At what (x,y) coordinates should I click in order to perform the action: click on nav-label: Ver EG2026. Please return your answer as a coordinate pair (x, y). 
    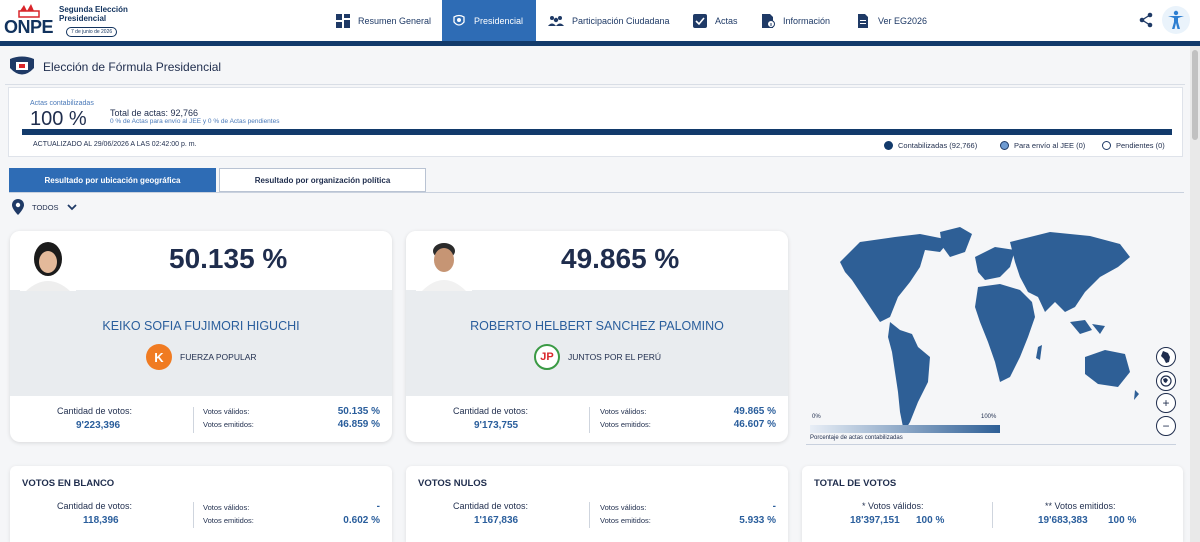
    Looking at the image, I should click on (903, 20).